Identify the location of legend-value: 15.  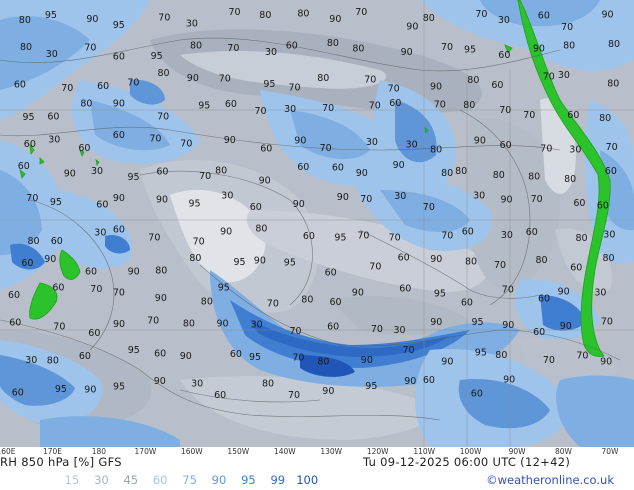
(72, 480).